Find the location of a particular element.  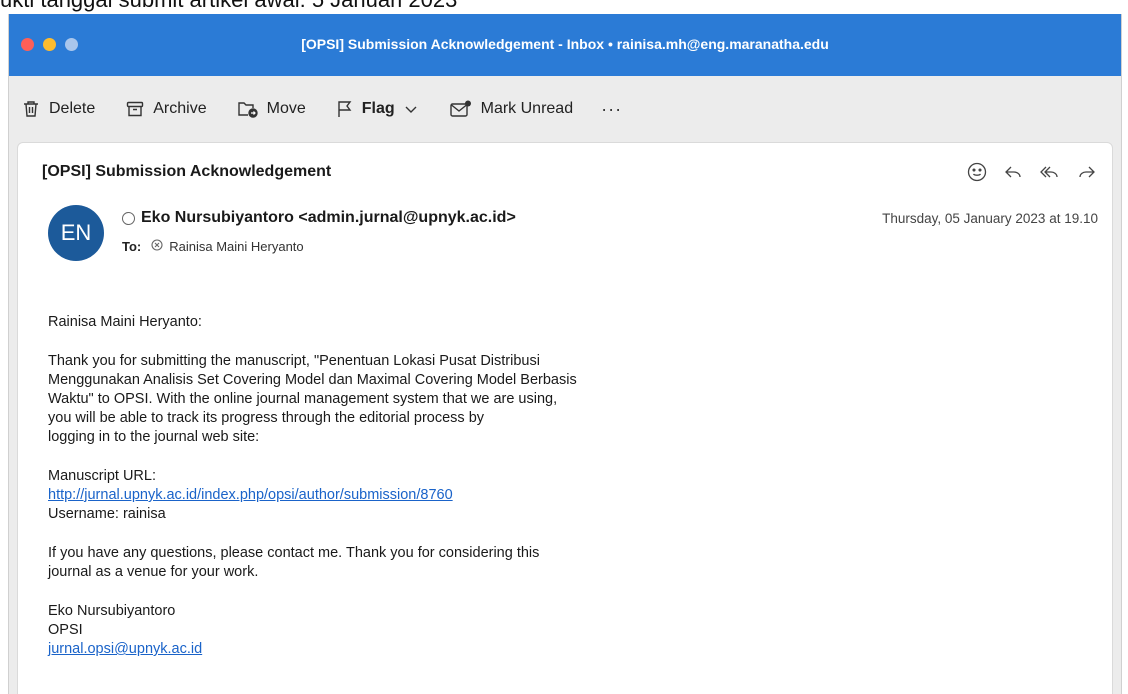

message-actions is located at coordinates (1032, 172).